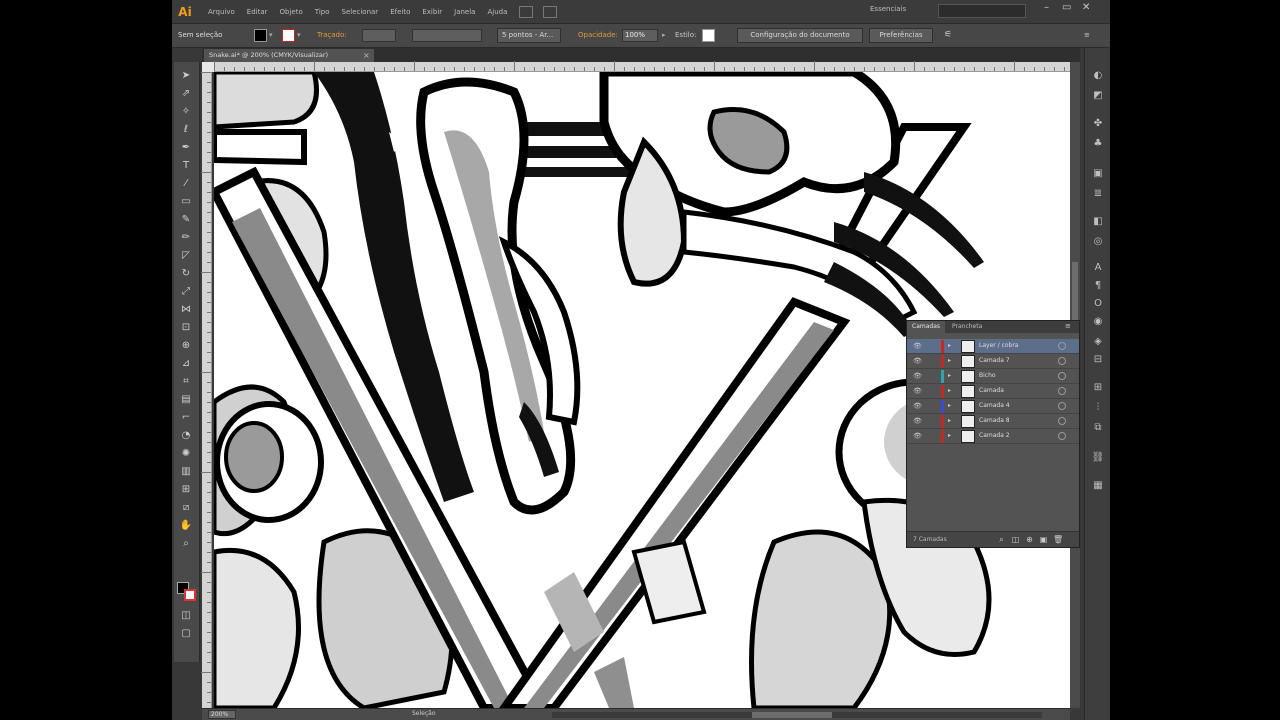  Describe the element at coordinates (1098, 144) in the screenshot. I see `symbols-icon: ♣` at that location.